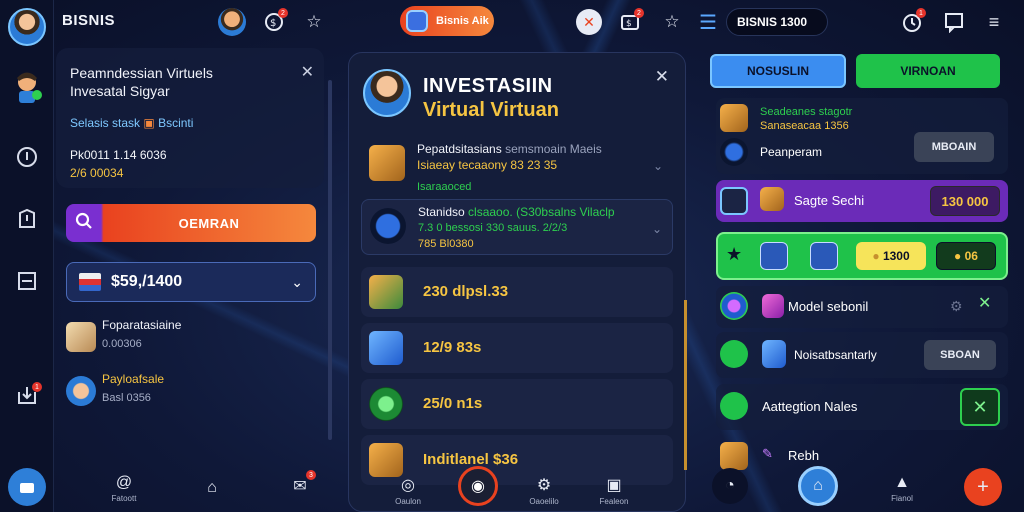 The width and height of the screenshot is (1024, 512). Describe the element at coordinates (862, 355) in the screenshot. I see `right-card-5: Noisatbsantarly SBOAN` at that location.